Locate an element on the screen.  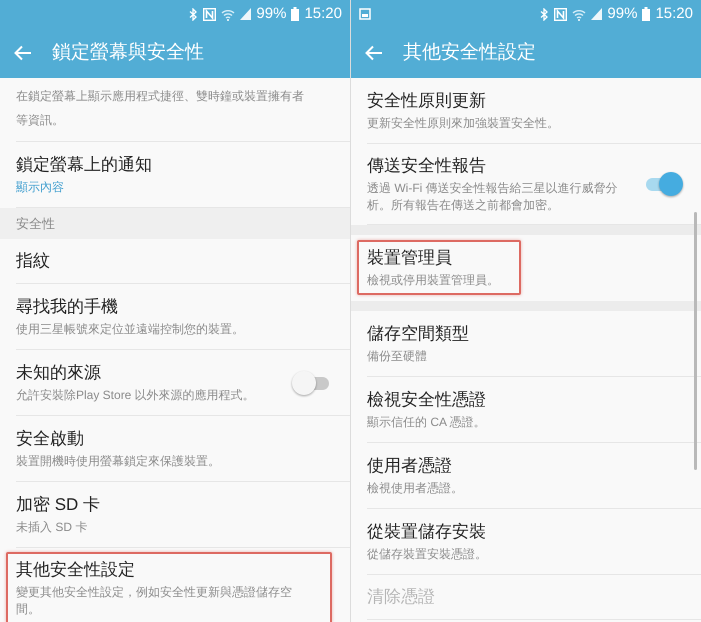
settings-row: 加密 SD 卡 未插入 SD 卡 is located at coordinates (183, 515).